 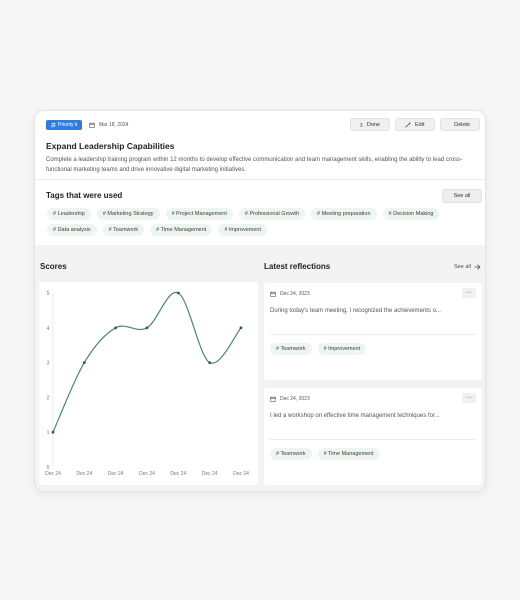 I want to click on reflections-see-all-label: See all, so click(x=462, y=267).